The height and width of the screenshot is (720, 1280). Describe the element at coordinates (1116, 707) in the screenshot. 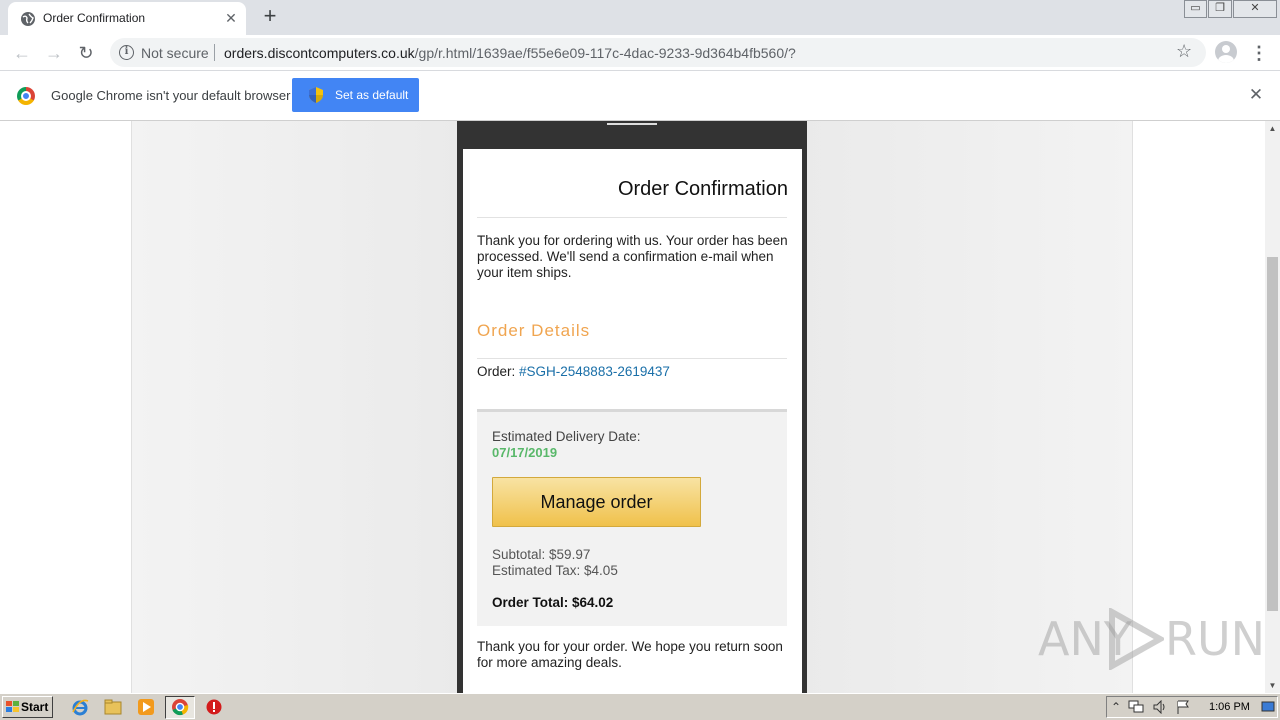

I see `show-hidden-icons: ⌃` at that location.